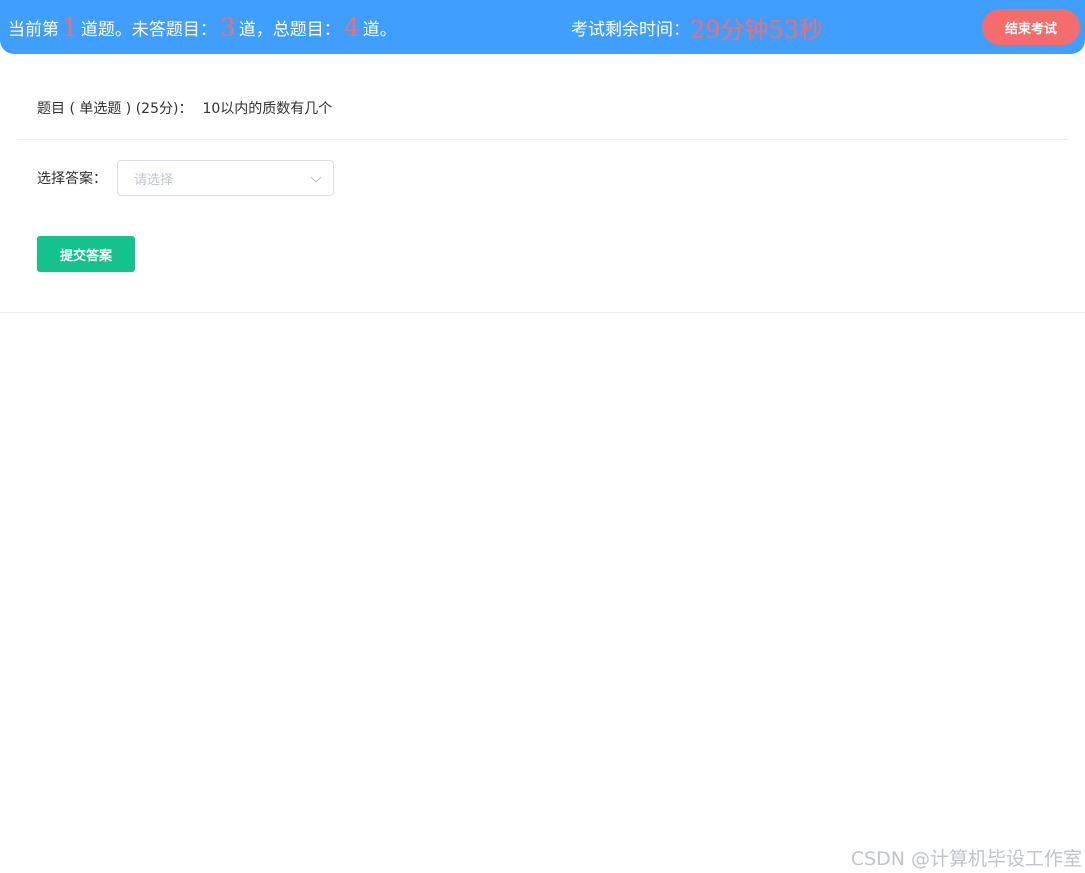 The image size is (1085, 873). What do you see at coordinates (154, 180) in the screenshot?
I see `answer-select-placeholder: 请选择` at bounding box center [154, 180].